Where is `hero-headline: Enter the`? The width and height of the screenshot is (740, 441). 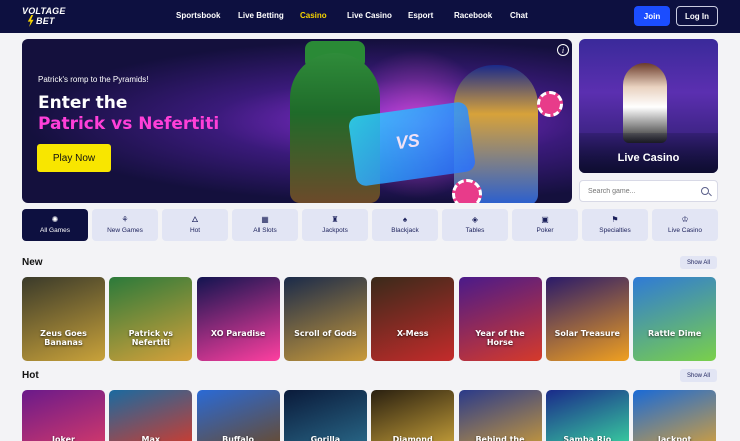 hero-headline: Enter the is located at coordinates (83, 103).